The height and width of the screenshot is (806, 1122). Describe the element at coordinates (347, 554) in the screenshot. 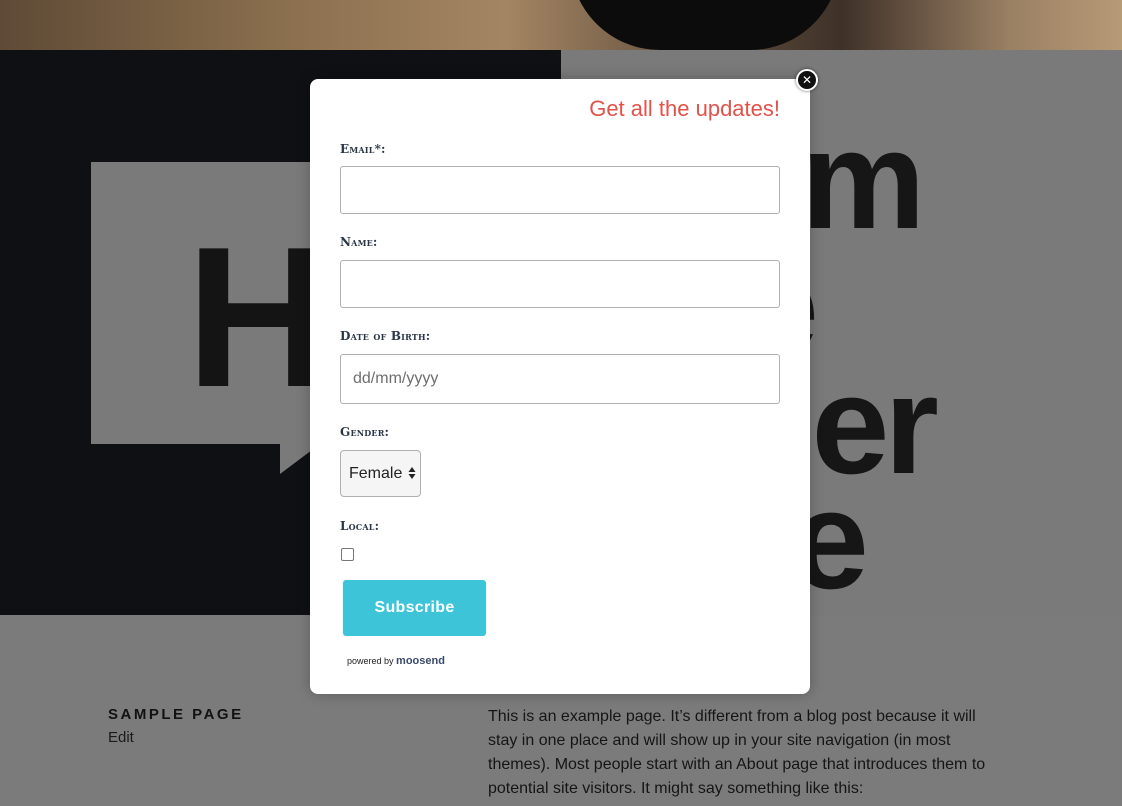

I see `local-checkbox` at that location.